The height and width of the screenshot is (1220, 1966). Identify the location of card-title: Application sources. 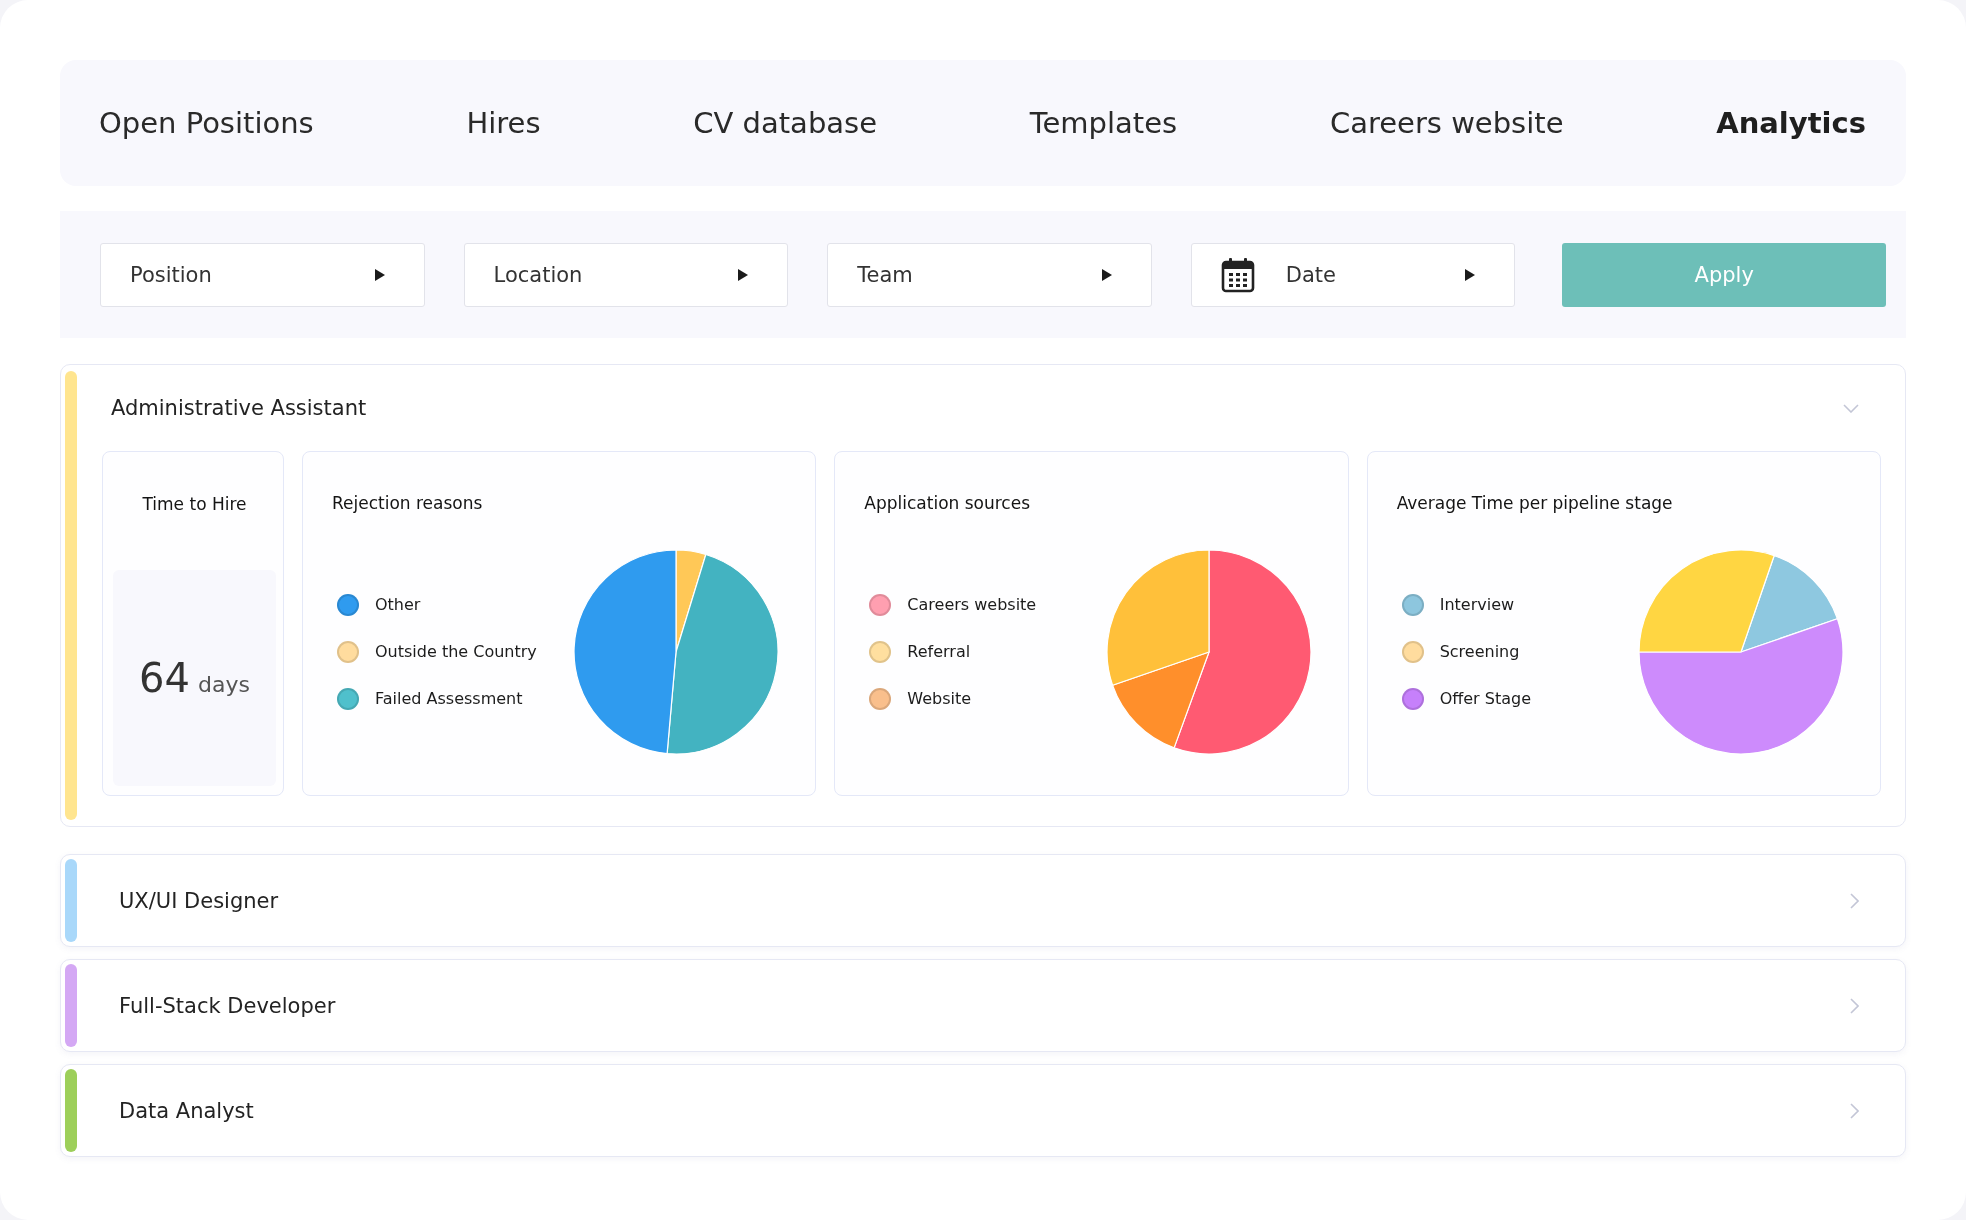
(948, 503).